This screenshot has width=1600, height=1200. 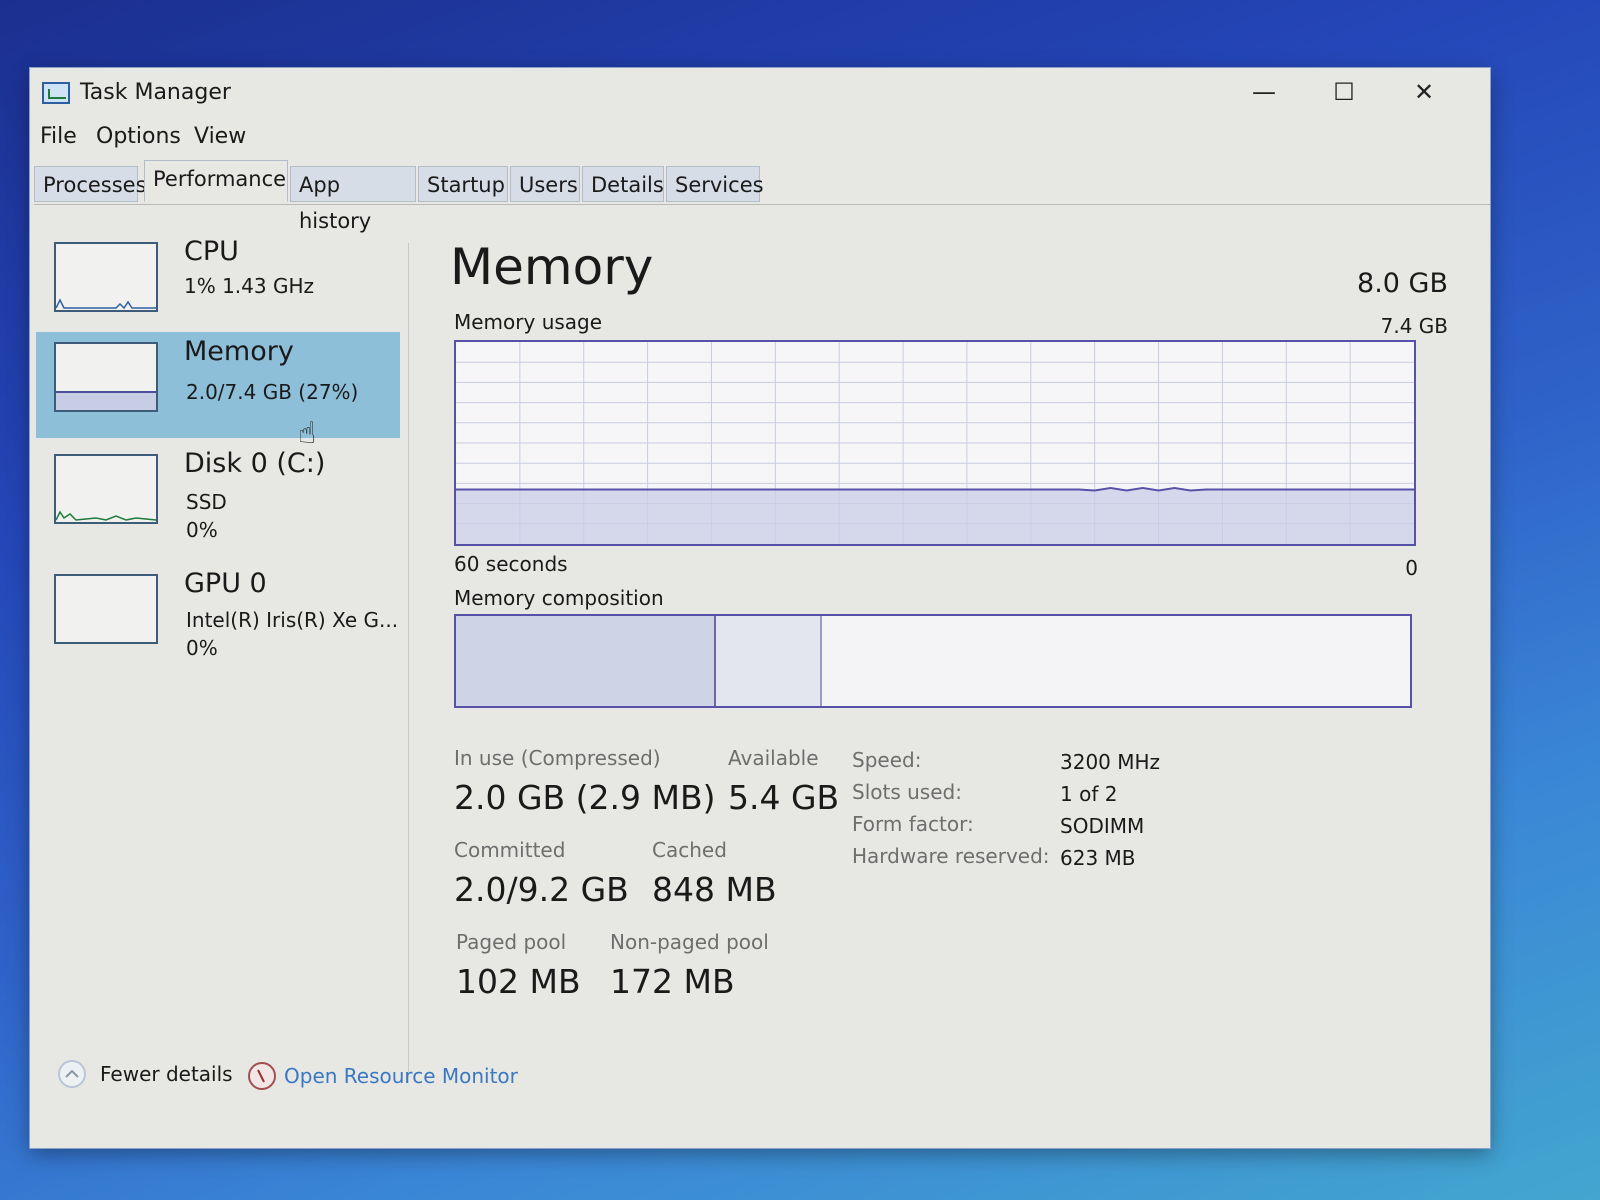 I want to click on sidebar-item-disk: Disk 0 (C:) SSD 0%, so click(x=218, y=497).